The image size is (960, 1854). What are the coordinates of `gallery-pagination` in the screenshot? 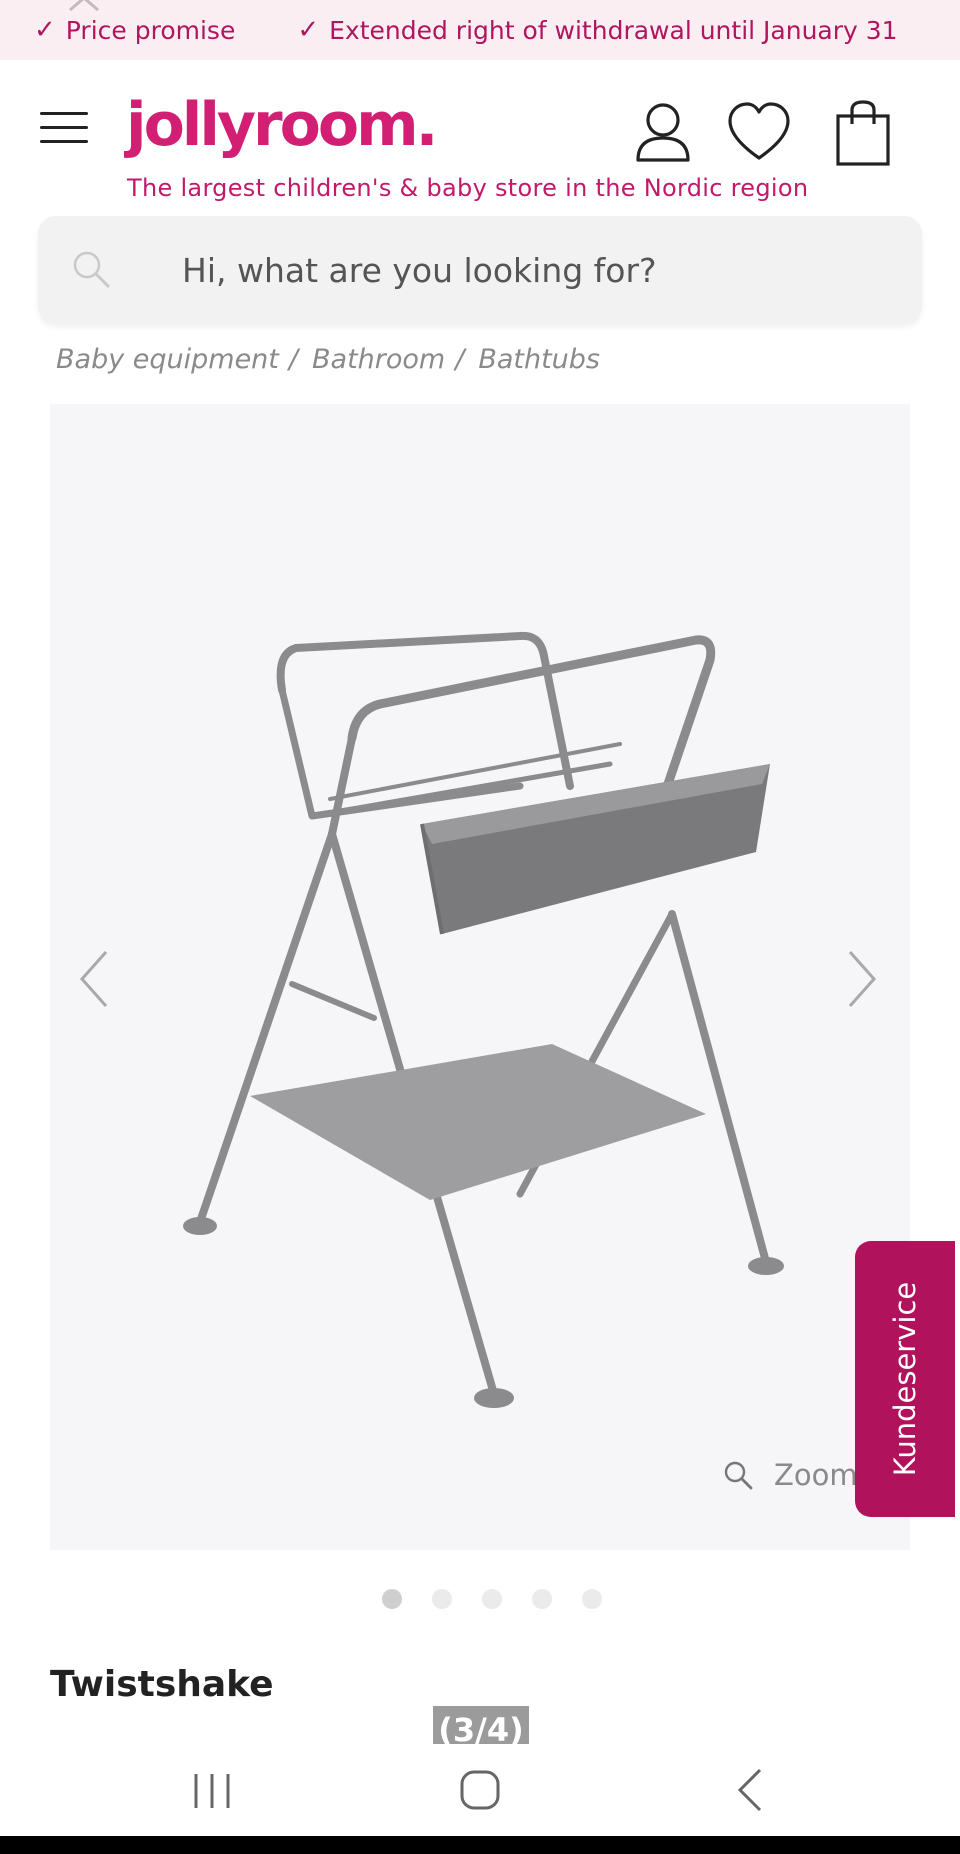 It's located at (507, 1599).